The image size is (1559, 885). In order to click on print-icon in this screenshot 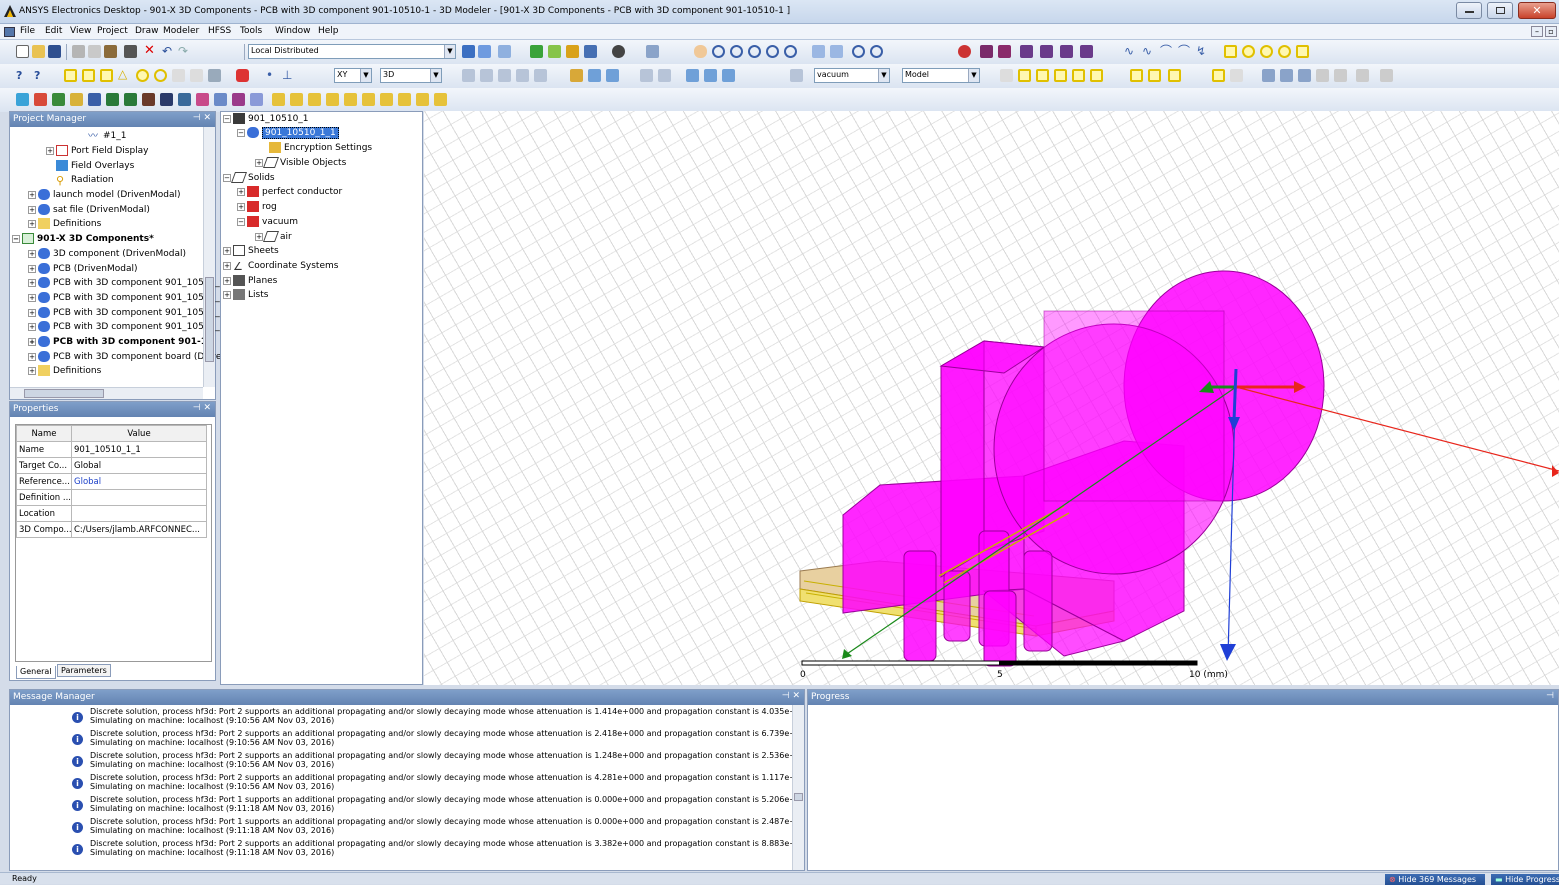, I will do `click(130, 51)`.